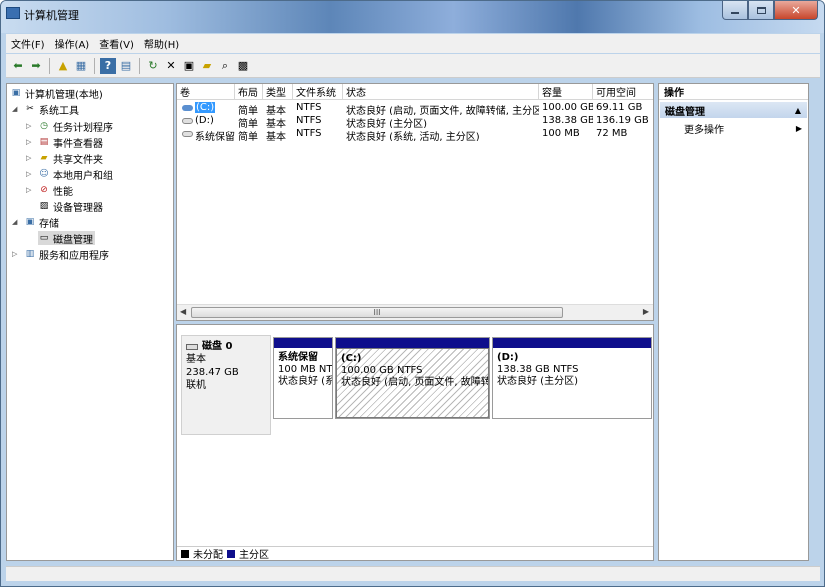  What do you see at coordinates (72, 43) in the screenshot?
I see `menu-action: 操作(A)` at bounding box center [72, 43].